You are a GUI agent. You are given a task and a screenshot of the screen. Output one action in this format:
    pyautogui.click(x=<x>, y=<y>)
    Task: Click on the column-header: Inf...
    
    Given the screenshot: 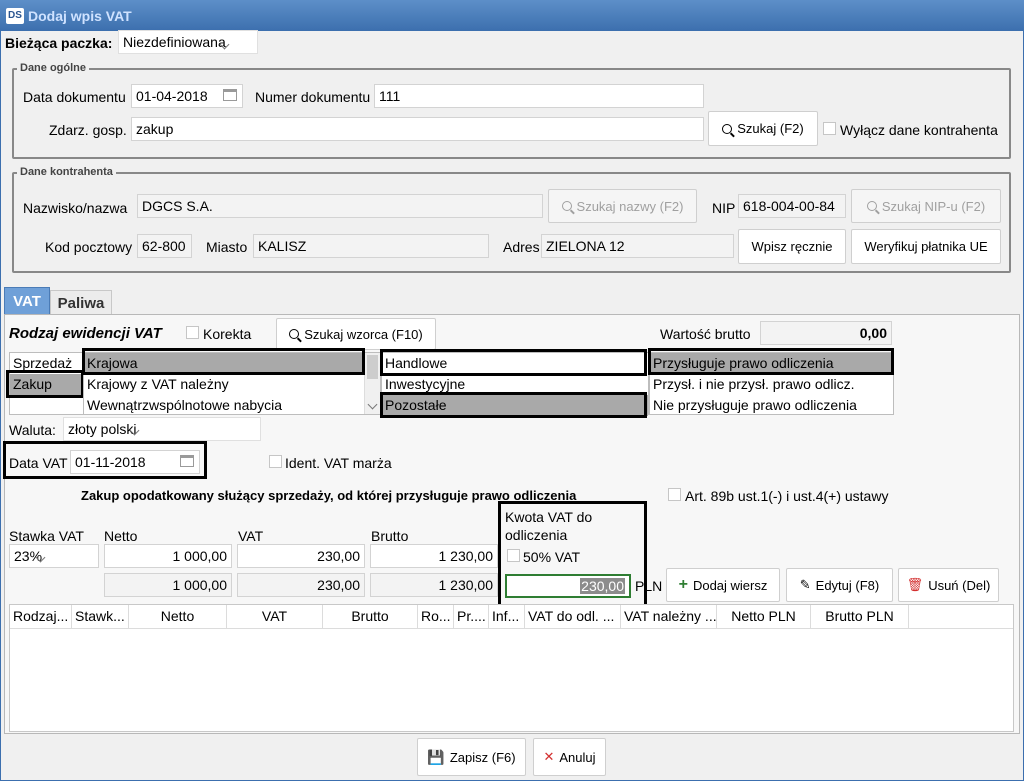 What is the action you would take?
    pyautogui.click(x=507, y=617)
    